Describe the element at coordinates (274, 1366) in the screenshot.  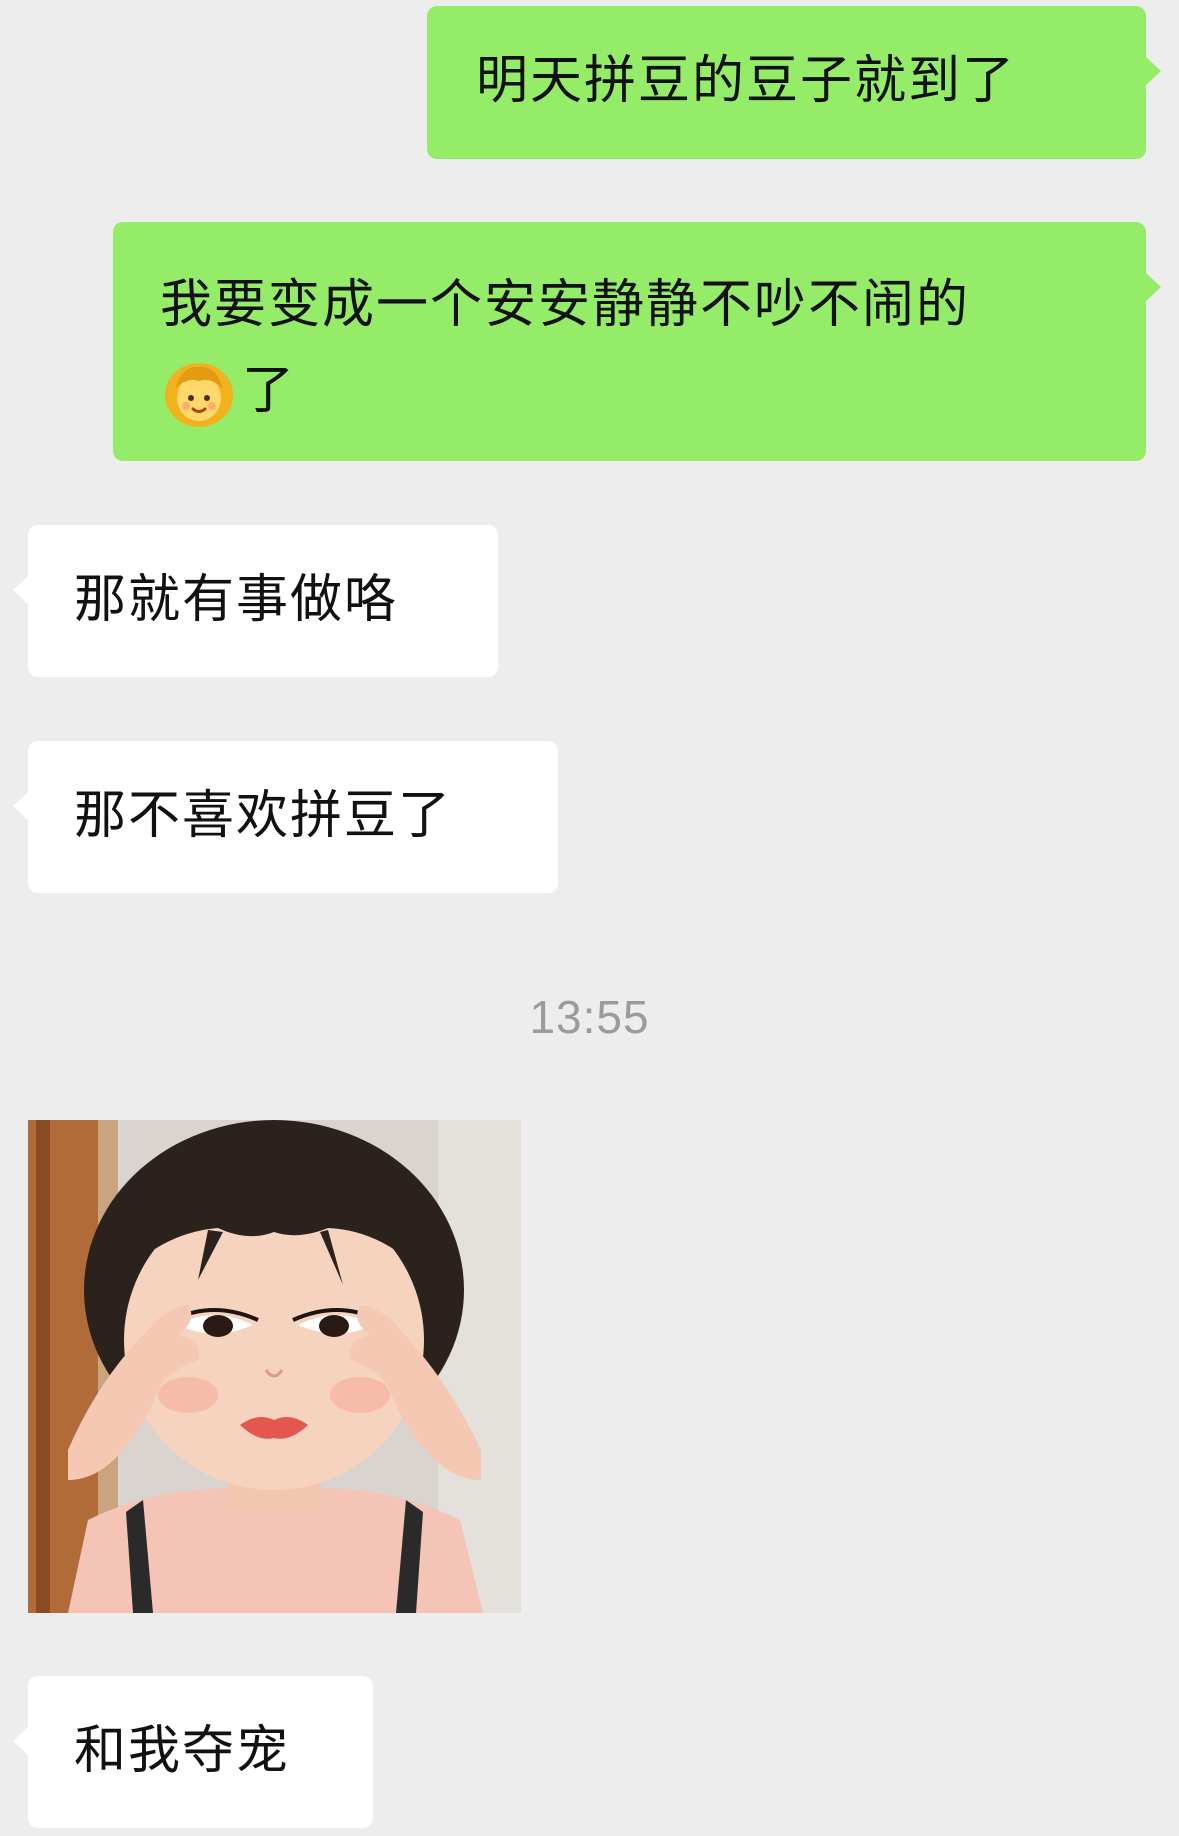
I see `girl-pulling-eyes-sticker` at that location.